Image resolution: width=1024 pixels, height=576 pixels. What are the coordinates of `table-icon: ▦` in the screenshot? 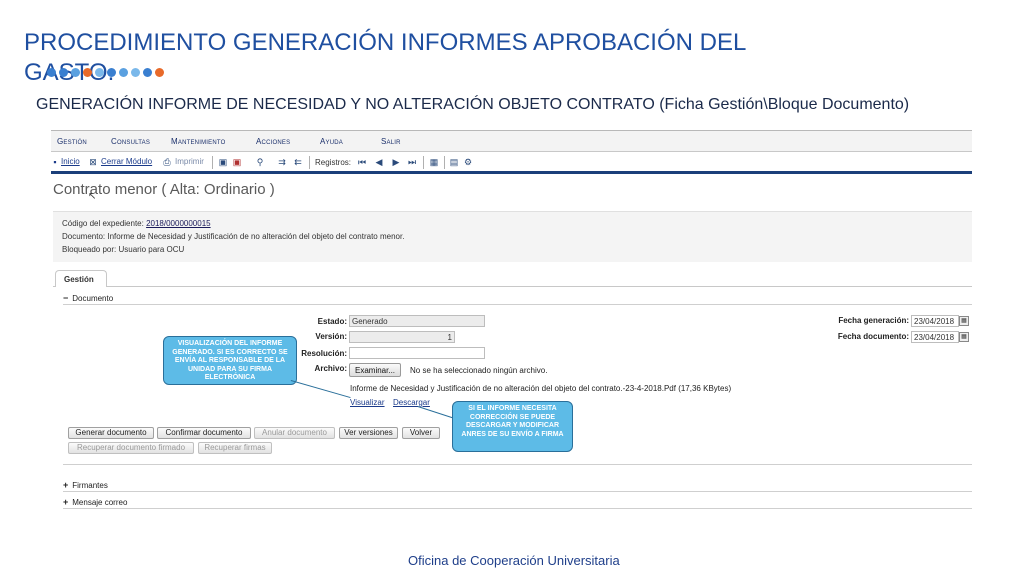 It's located at (434, 162).